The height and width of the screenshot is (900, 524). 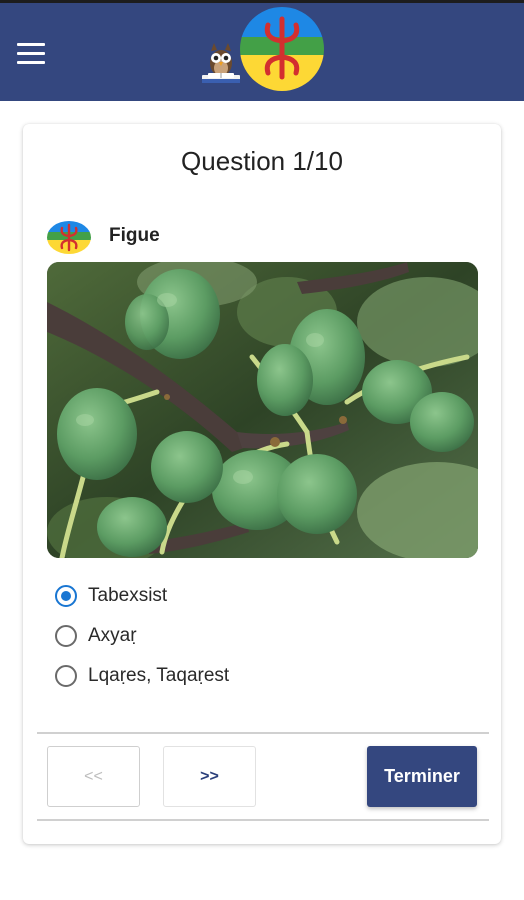 I want to click on finish-button: Terminer, so click(x=422, y=776).